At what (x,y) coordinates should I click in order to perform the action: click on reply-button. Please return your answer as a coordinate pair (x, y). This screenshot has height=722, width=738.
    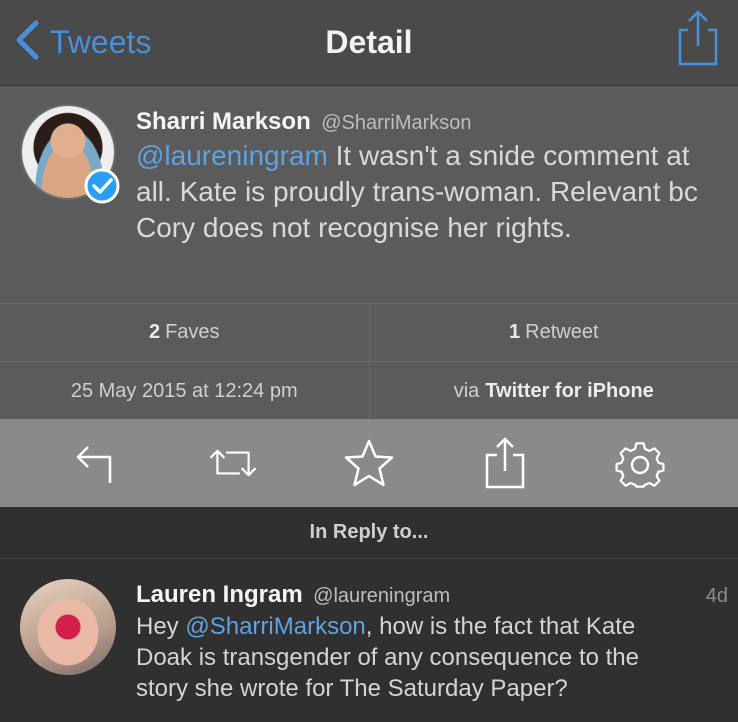
    Looking at the image, I should click on (98, 463).